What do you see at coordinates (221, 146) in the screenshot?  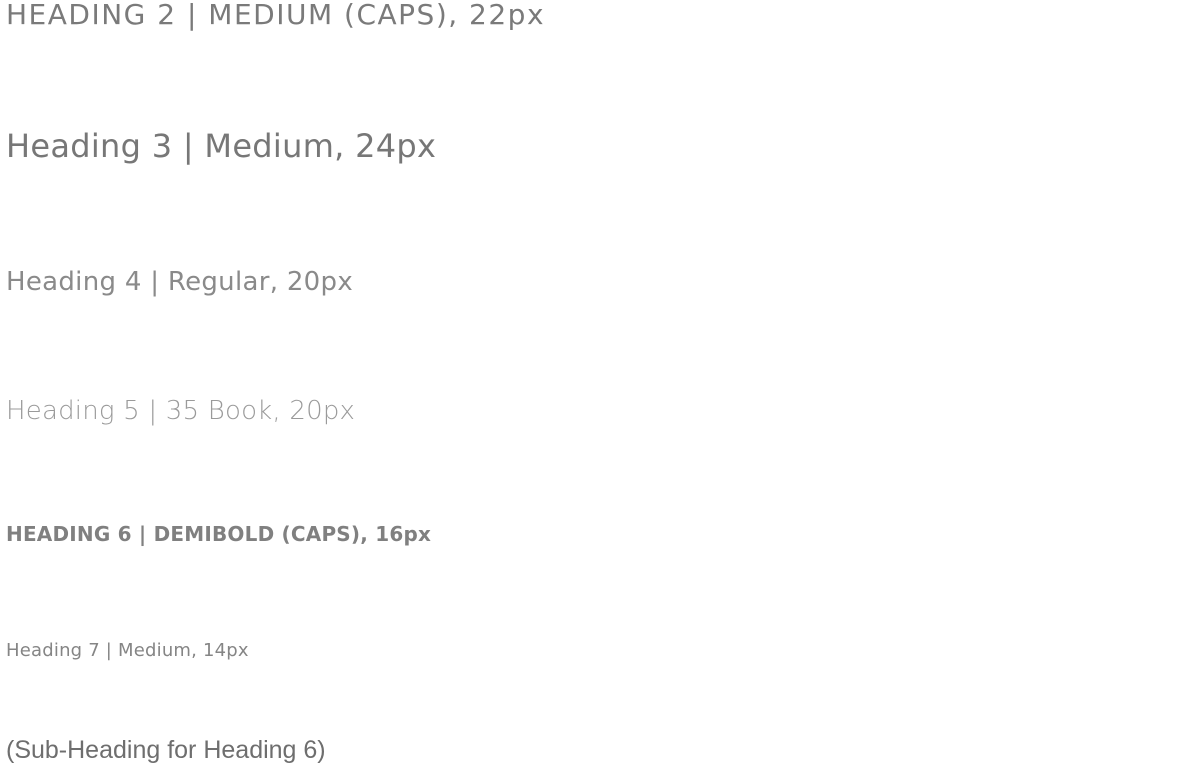 I see `heading-3-sample: Heading 3 | Medium, 24px` at bounding box center [221, 146].